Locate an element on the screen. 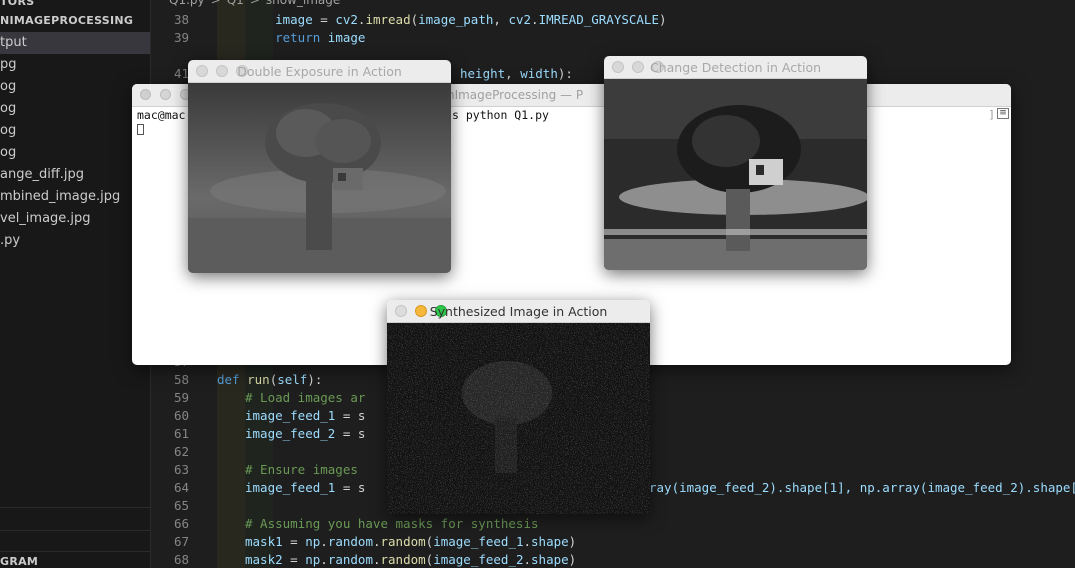 This screenshot has width=1075, height=568. code-line-63: 63 # Ensure images is located at coordinates (254, 470).